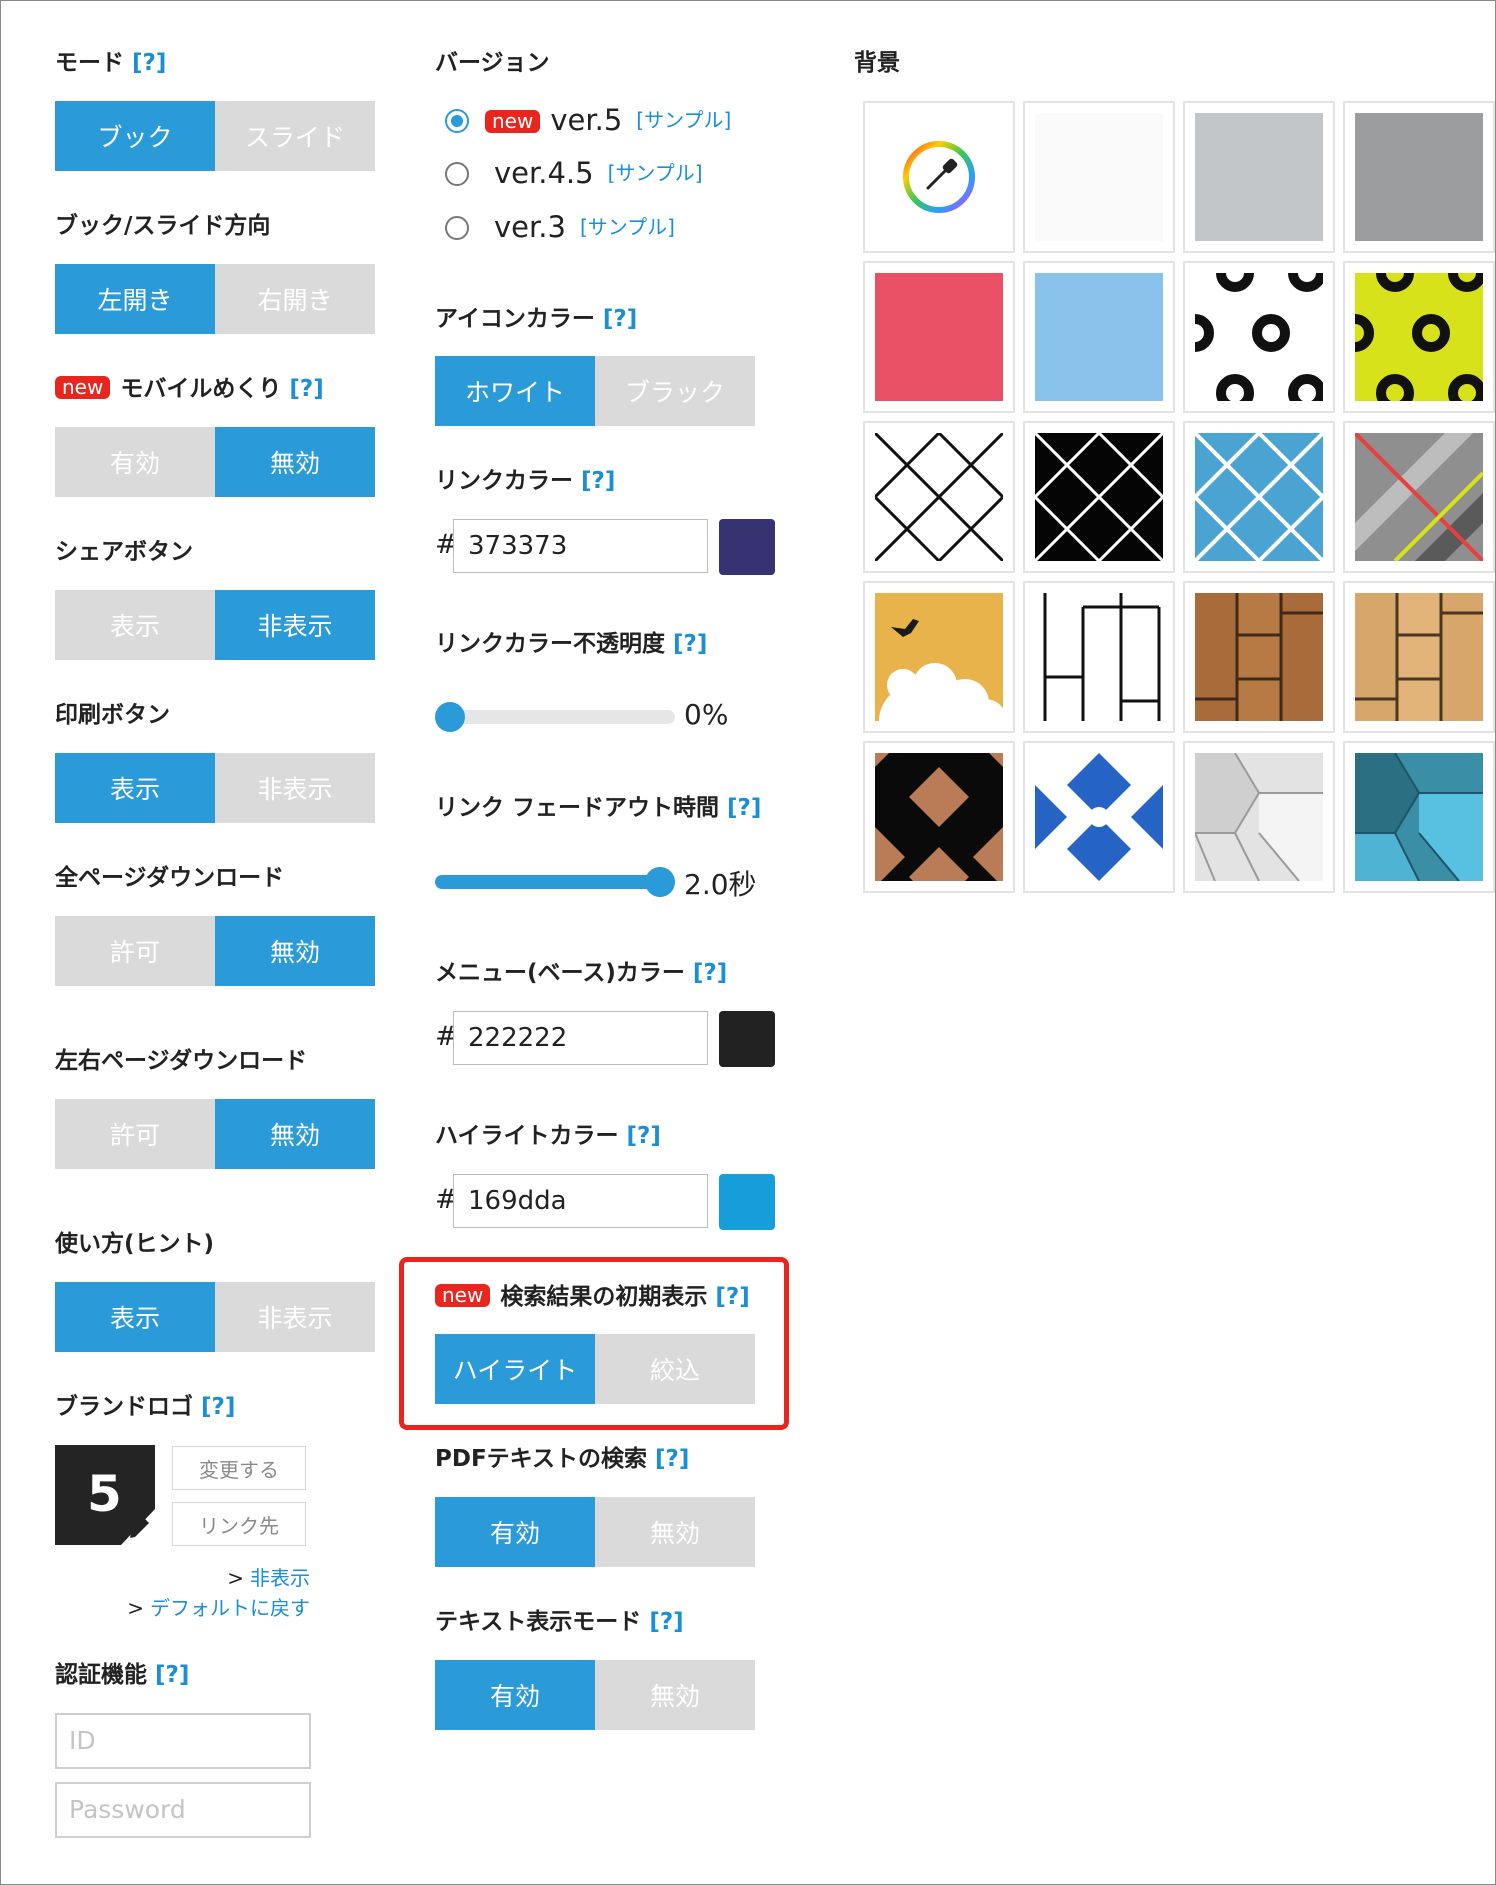  What do you see at coordinates (747, 1202) in the screenshot?
I see `highlight-color-swatch` at bounding box center [747, 1202].